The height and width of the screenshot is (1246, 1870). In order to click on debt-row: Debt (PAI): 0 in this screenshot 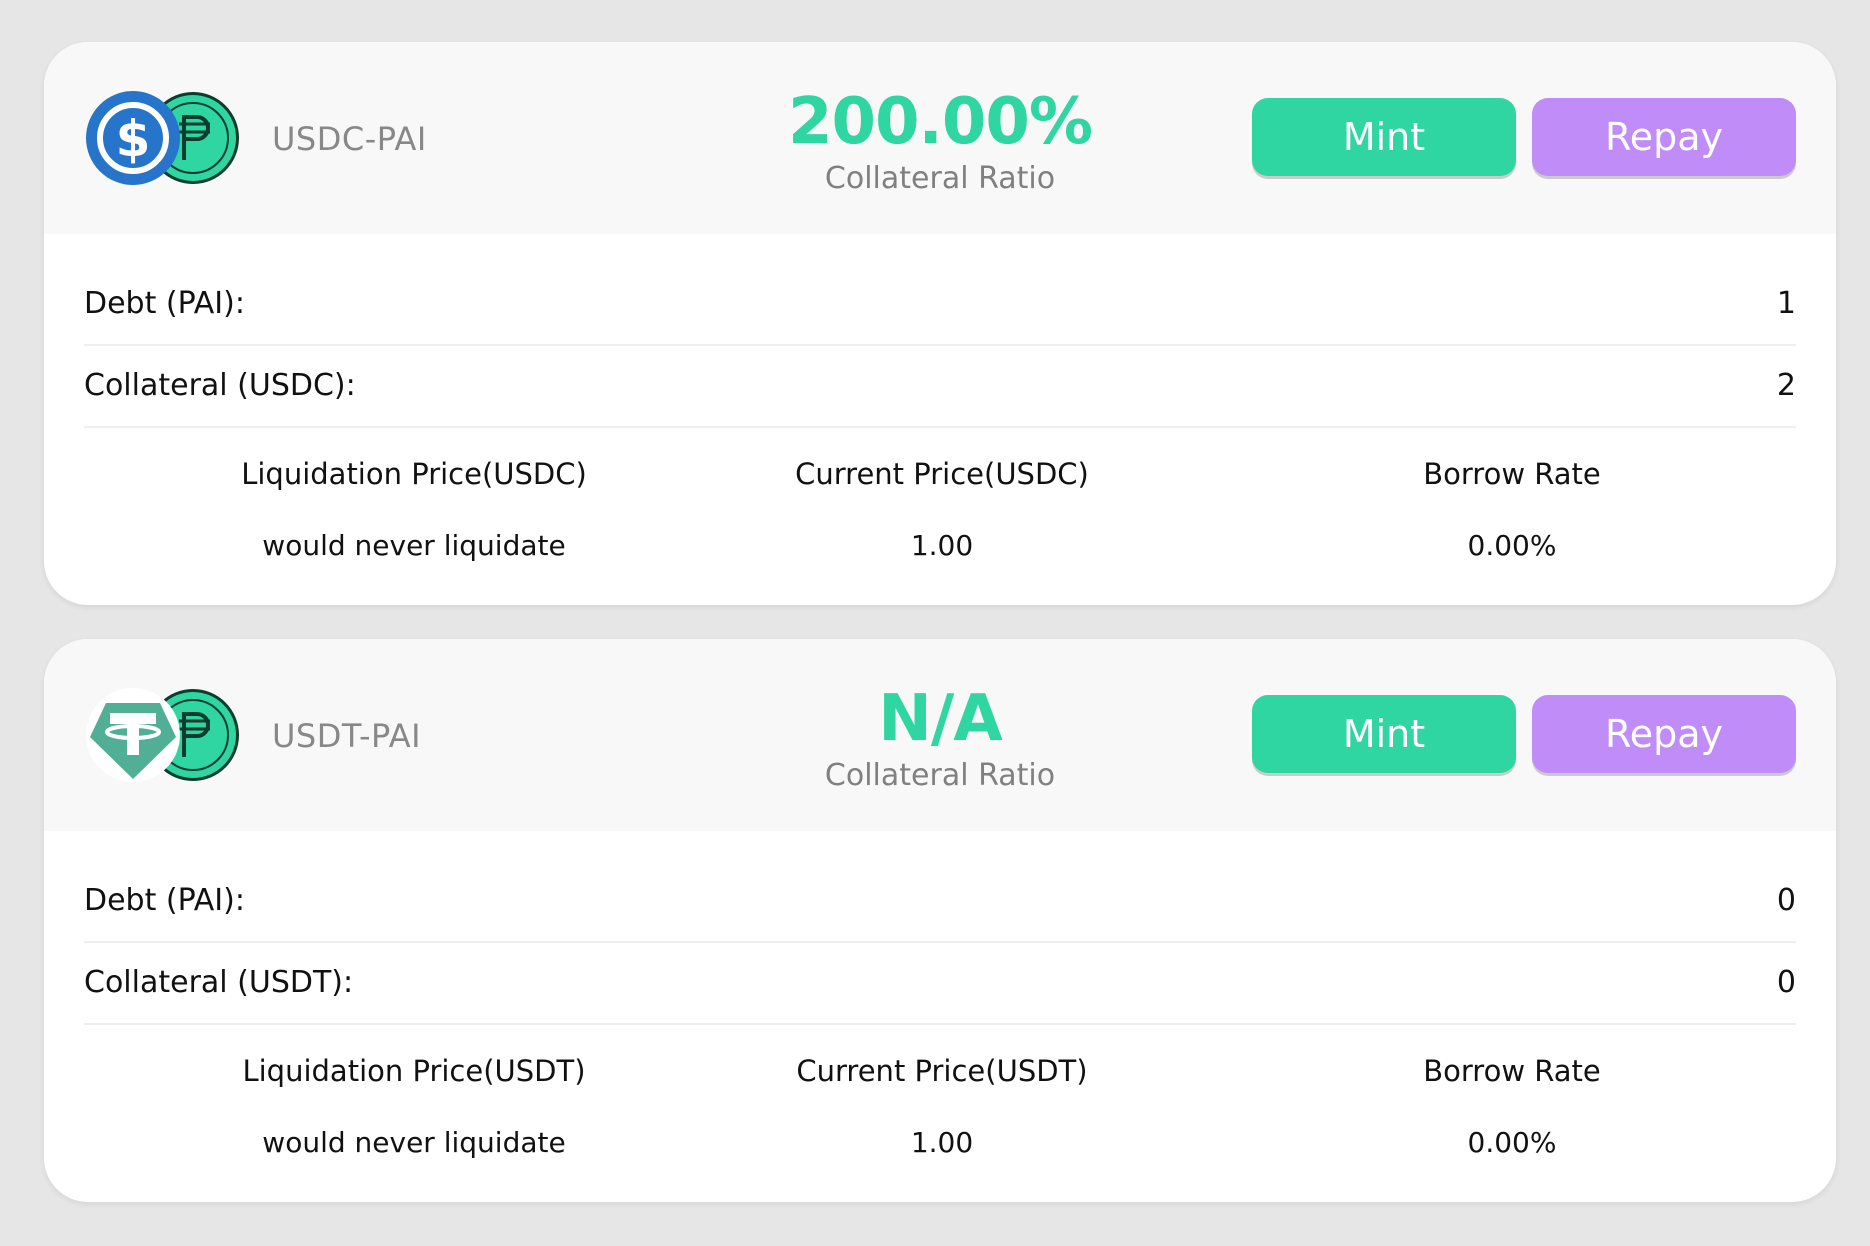, I will do `click(940, 902)`.